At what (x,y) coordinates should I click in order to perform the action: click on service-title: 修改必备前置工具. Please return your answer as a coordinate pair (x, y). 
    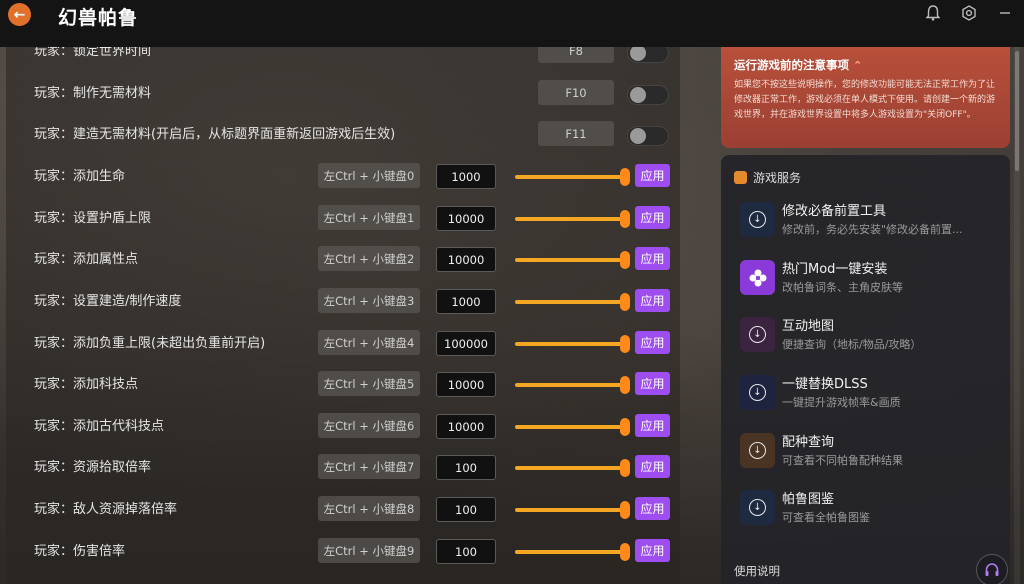
    Looking at the image, I should click on (834, 211).